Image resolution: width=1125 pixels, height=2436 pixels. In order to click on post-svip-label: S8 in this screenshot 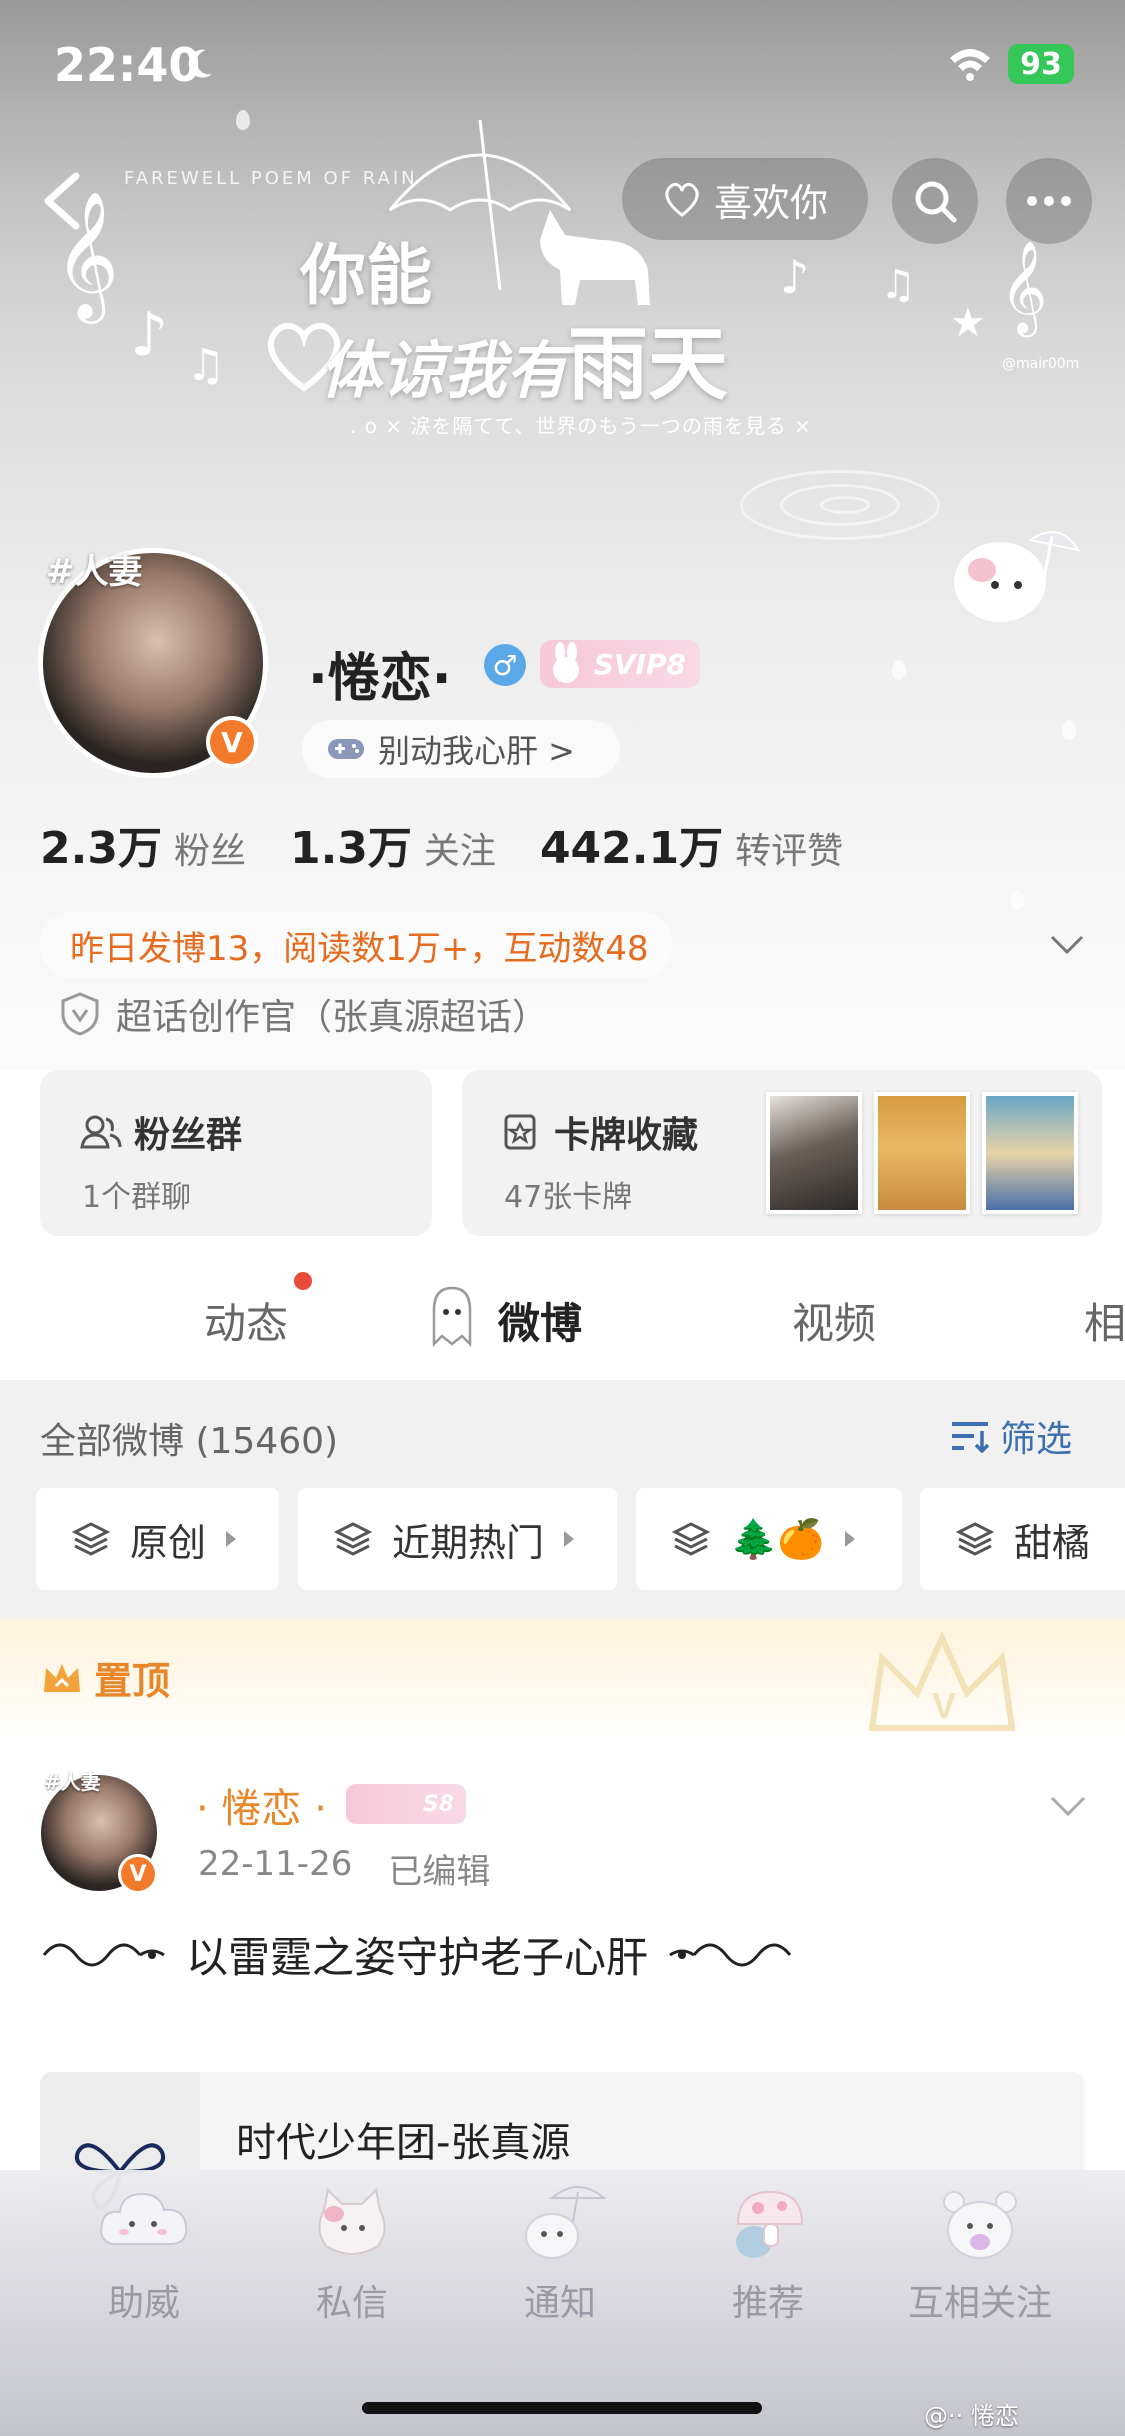, I will do `click(438, 1804)`.